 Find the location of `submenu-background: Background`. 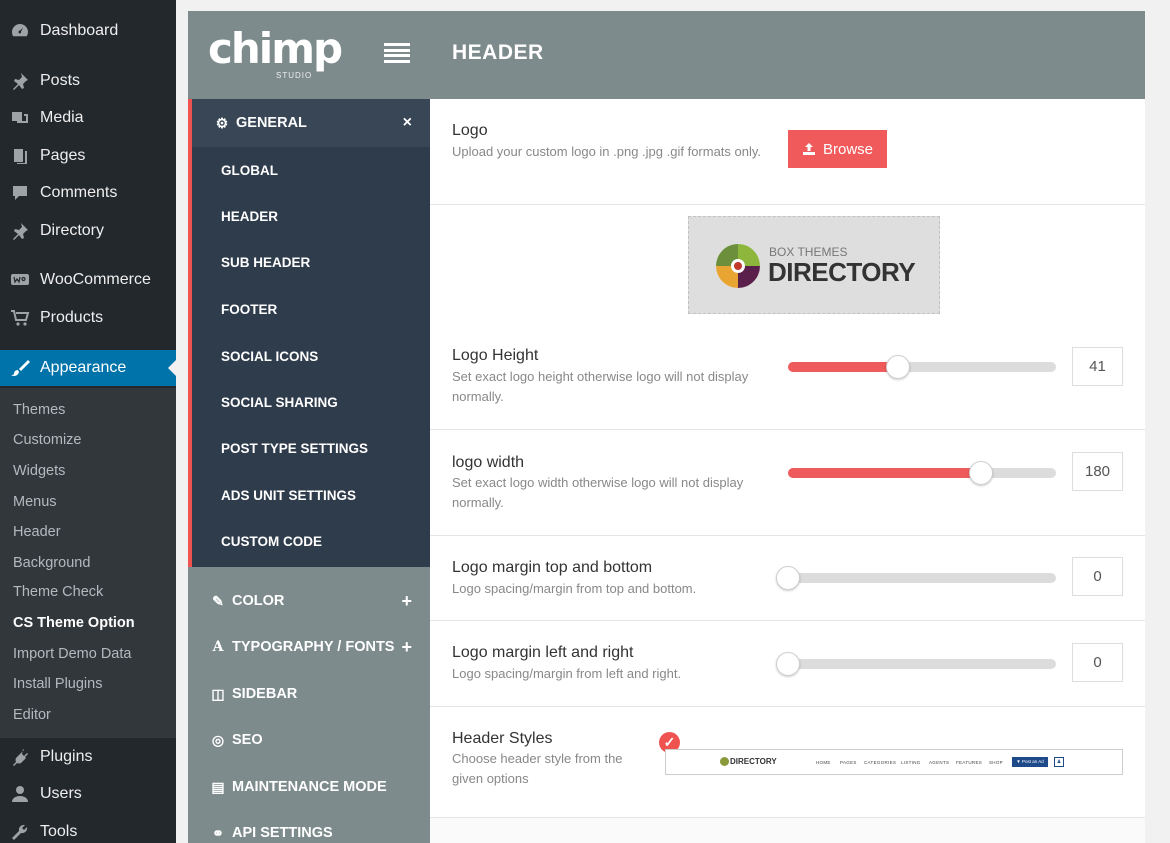

submenu-background: Background is located at coordinates (51, 563).